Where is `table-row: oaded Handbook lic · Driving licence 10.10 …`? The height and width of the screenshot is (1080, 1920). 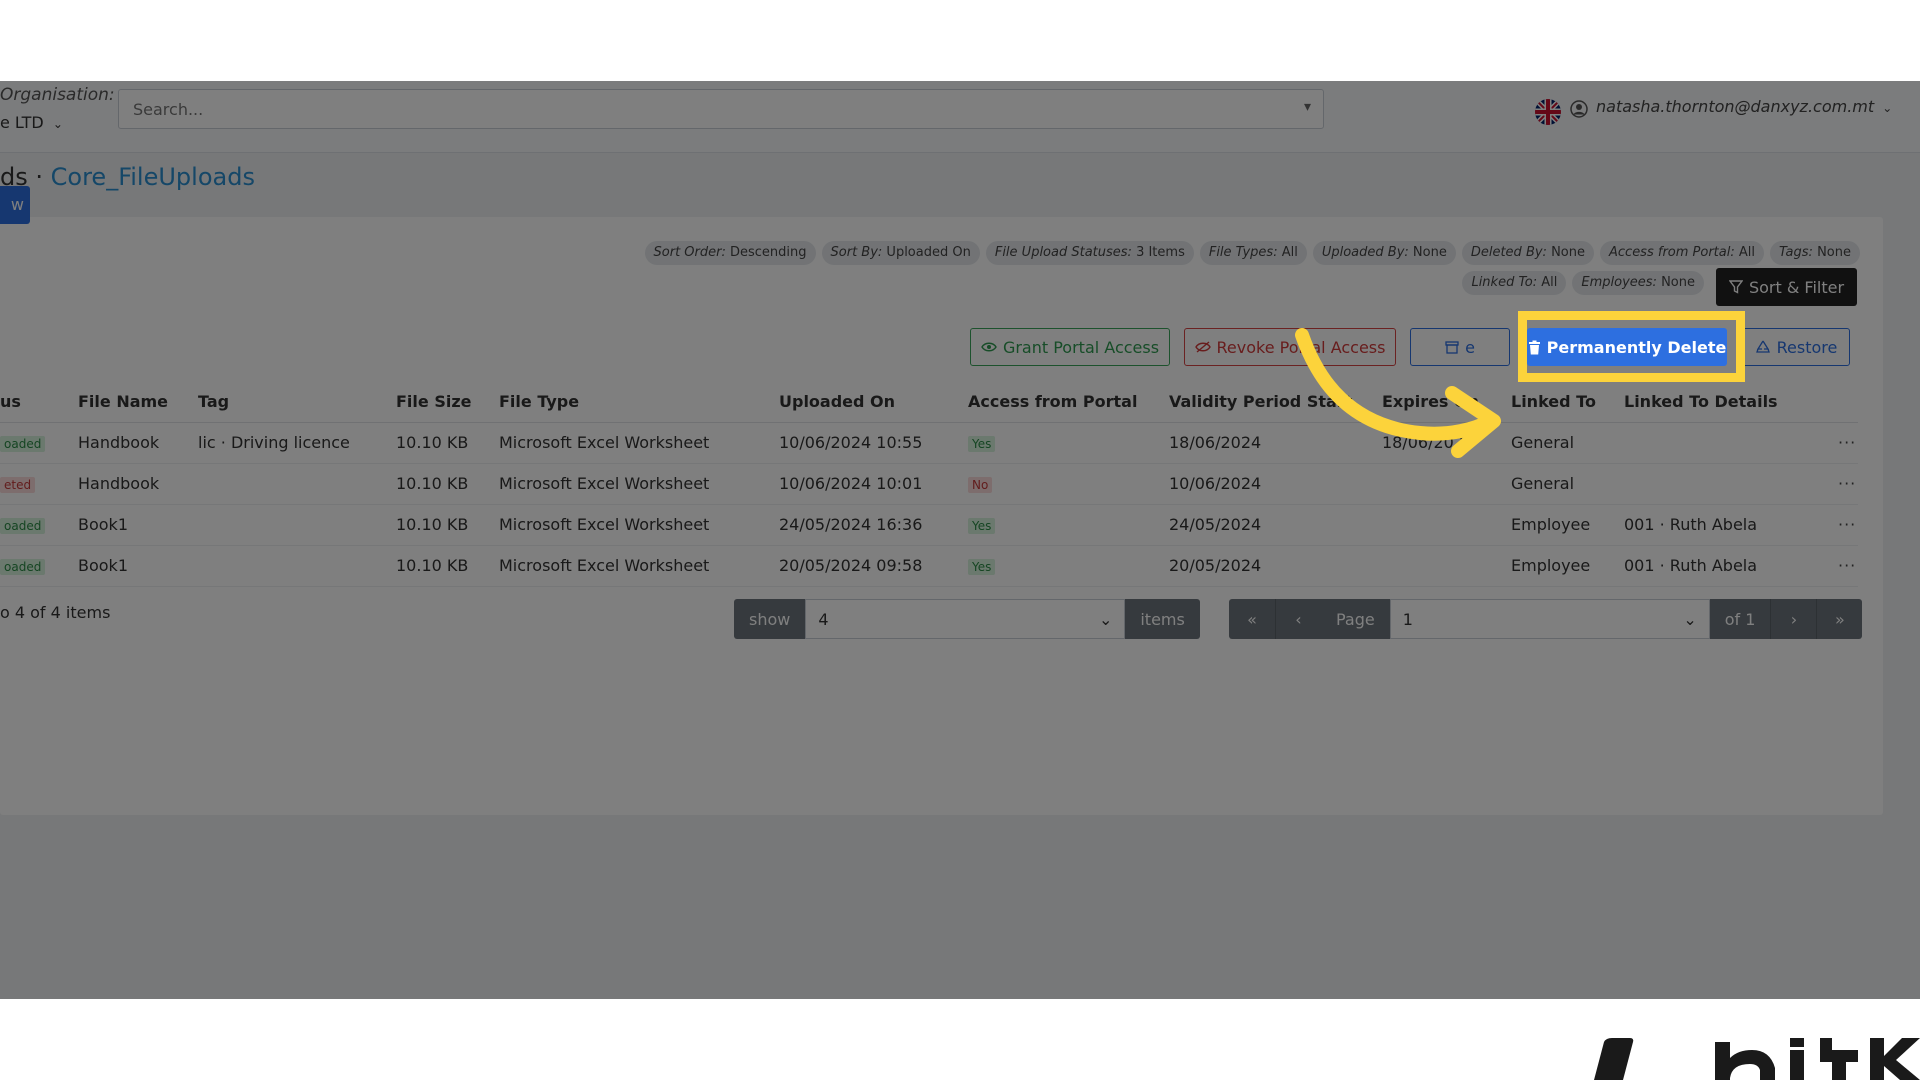
table-row: oaded Handbook lic · Driving licence 10.10 … is located at coordinates (929, 443).